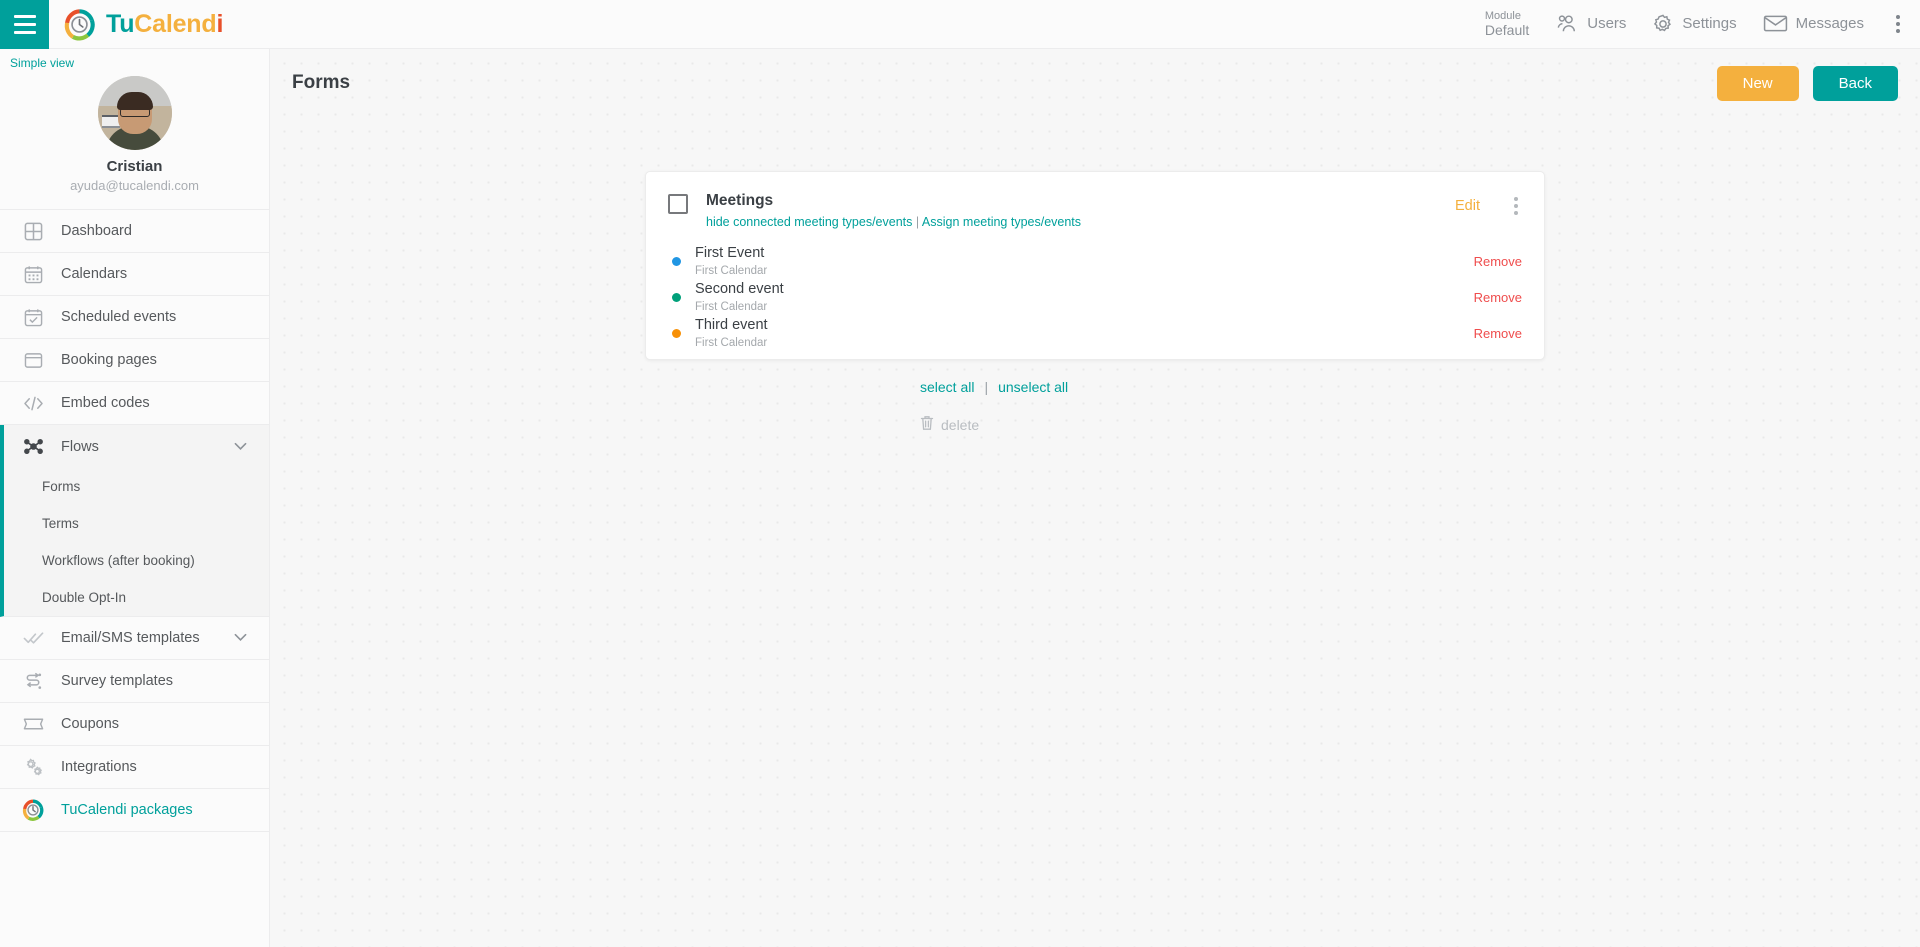 The image size is (1920, 947). Describe the element at coordinates (96, 231) in the screenshot. I see `sidebar-item-label: Dashboard` at that location.